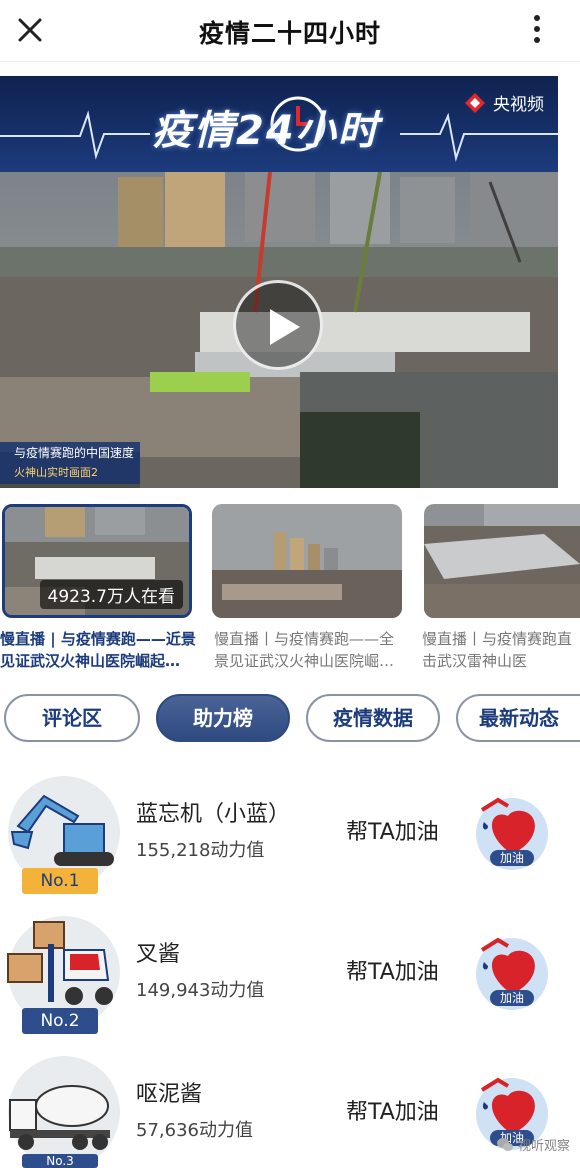 The height and width of the screenshot is (1168, 580). What do you see at coordinates (537, 30) in the screenshot?
I see `more-options-icon` at bounding box center [537, 30].